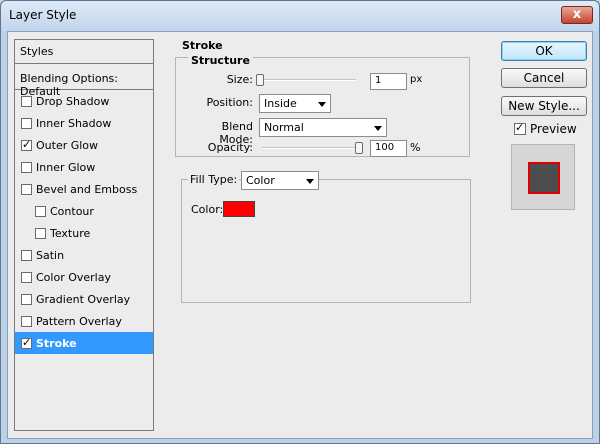 Image resolution: width=600 pixels, height=444 pixels. Describe the element at coordinates (214, 179) in the screenshot. I see `fill-type-label: Fill Type:` at that location.